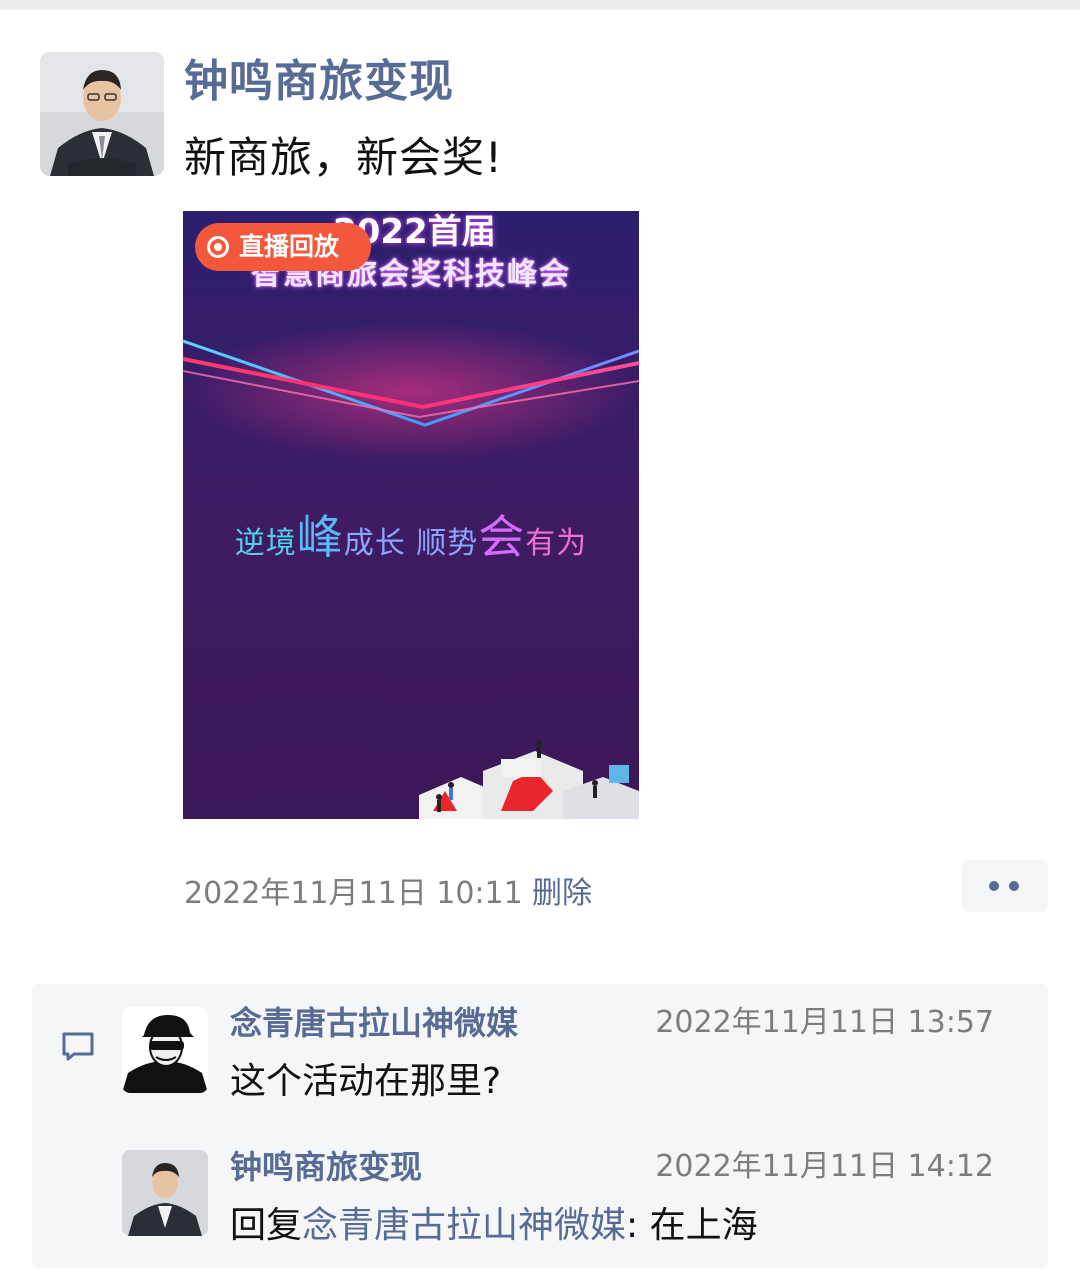 This screenshot has height=1288, width=1080. Describe the element at coordinates (165, 1050) in the screenshot. I see `commenter-avatar` at that location.